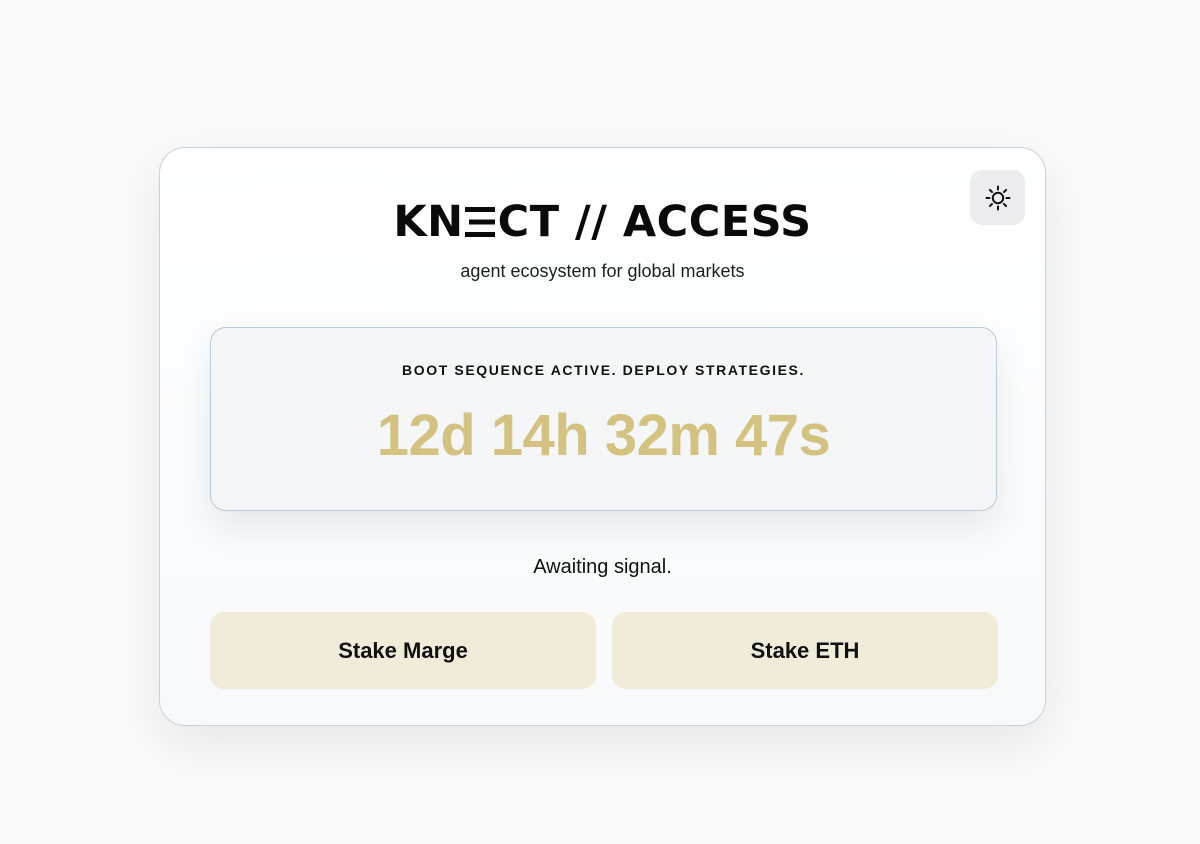  I want to click on stake-eth-button: Stake ETH, so click(805, 650).